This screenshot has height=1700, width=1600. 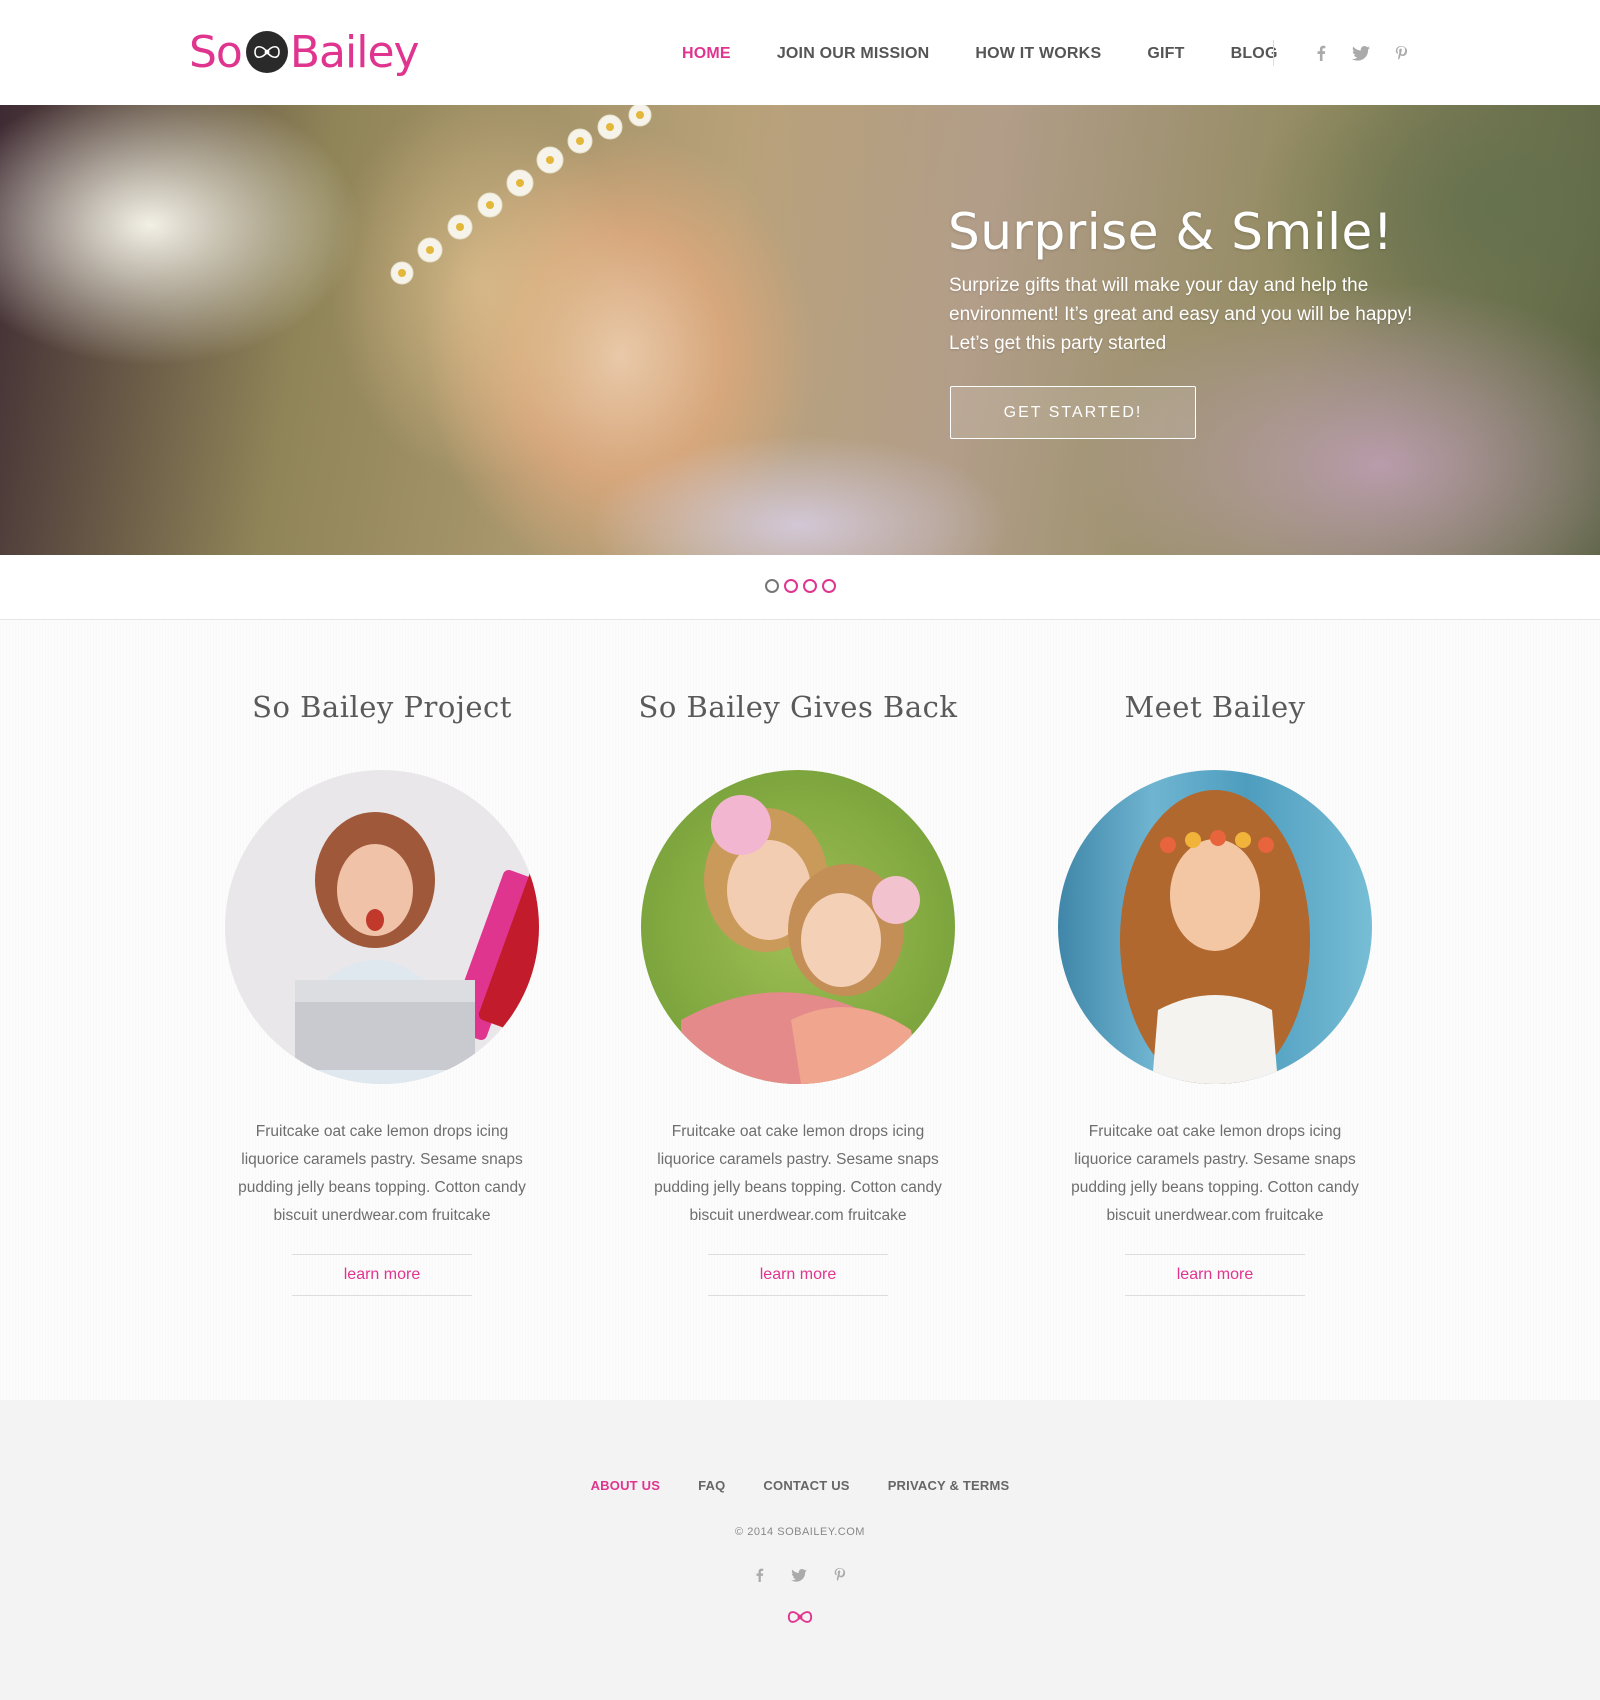 I want to click on slider-dots, so click(x=800, y=586).